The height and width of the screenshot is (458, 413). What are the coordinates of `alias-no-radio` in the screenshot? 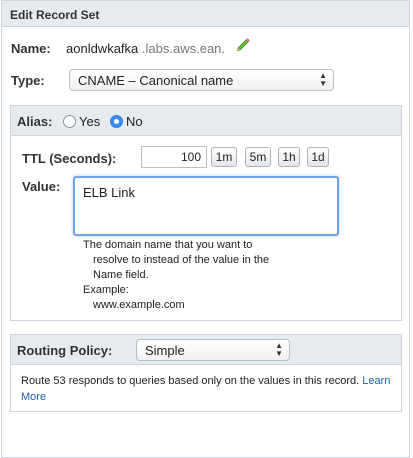 It's located at (116, 121).